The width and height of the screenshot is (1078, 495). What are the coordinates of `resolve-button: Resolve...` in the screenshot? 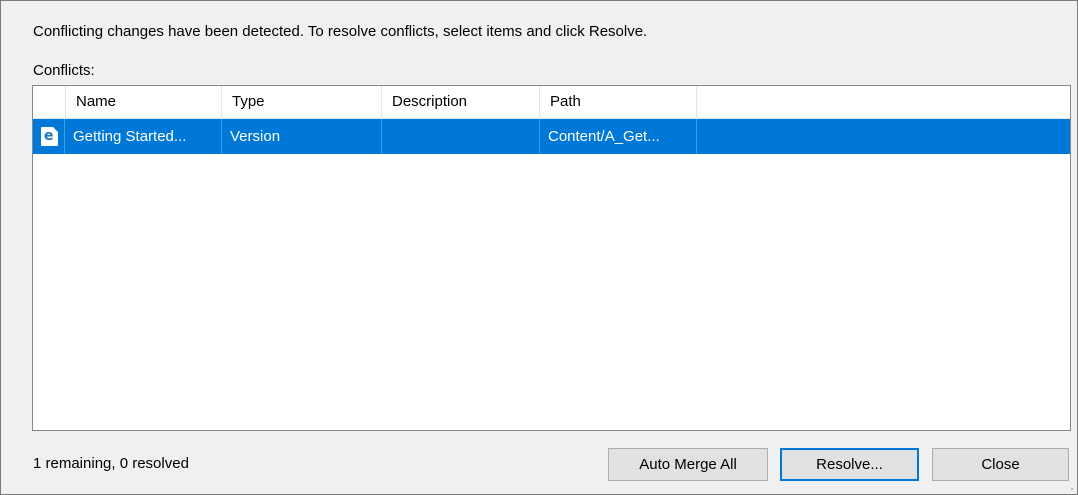 It's located at (849, 464).